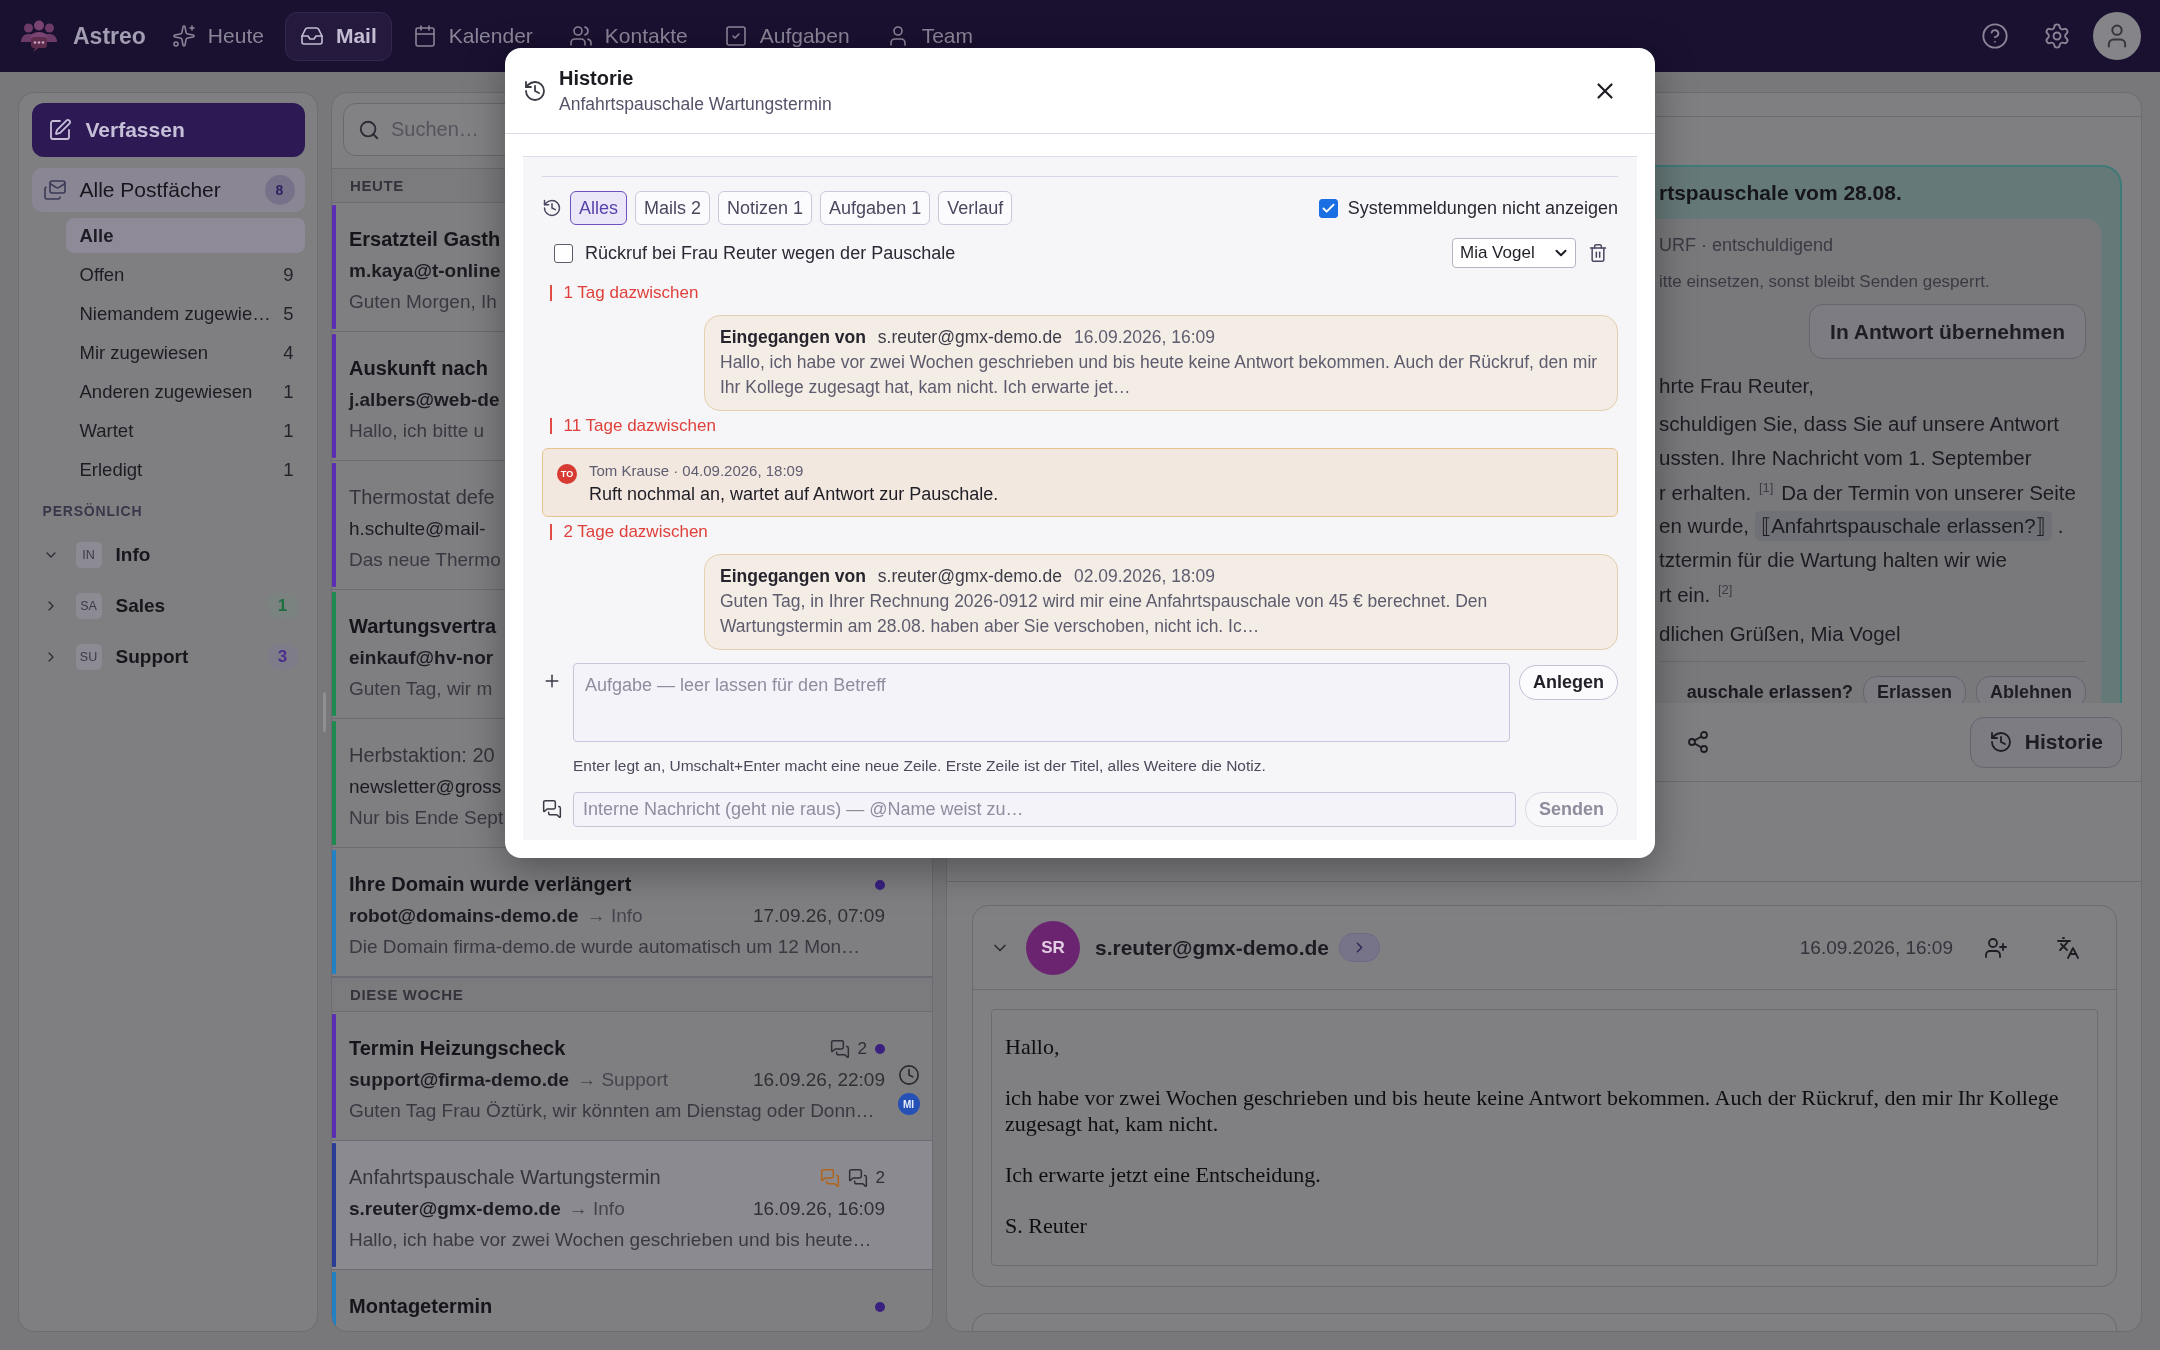 The height and width of the screenshot is (1350, 2160). Describe the element at coordinates (168, 555) in the screenshot. I see `mailbox-item: IN Info` at that location.